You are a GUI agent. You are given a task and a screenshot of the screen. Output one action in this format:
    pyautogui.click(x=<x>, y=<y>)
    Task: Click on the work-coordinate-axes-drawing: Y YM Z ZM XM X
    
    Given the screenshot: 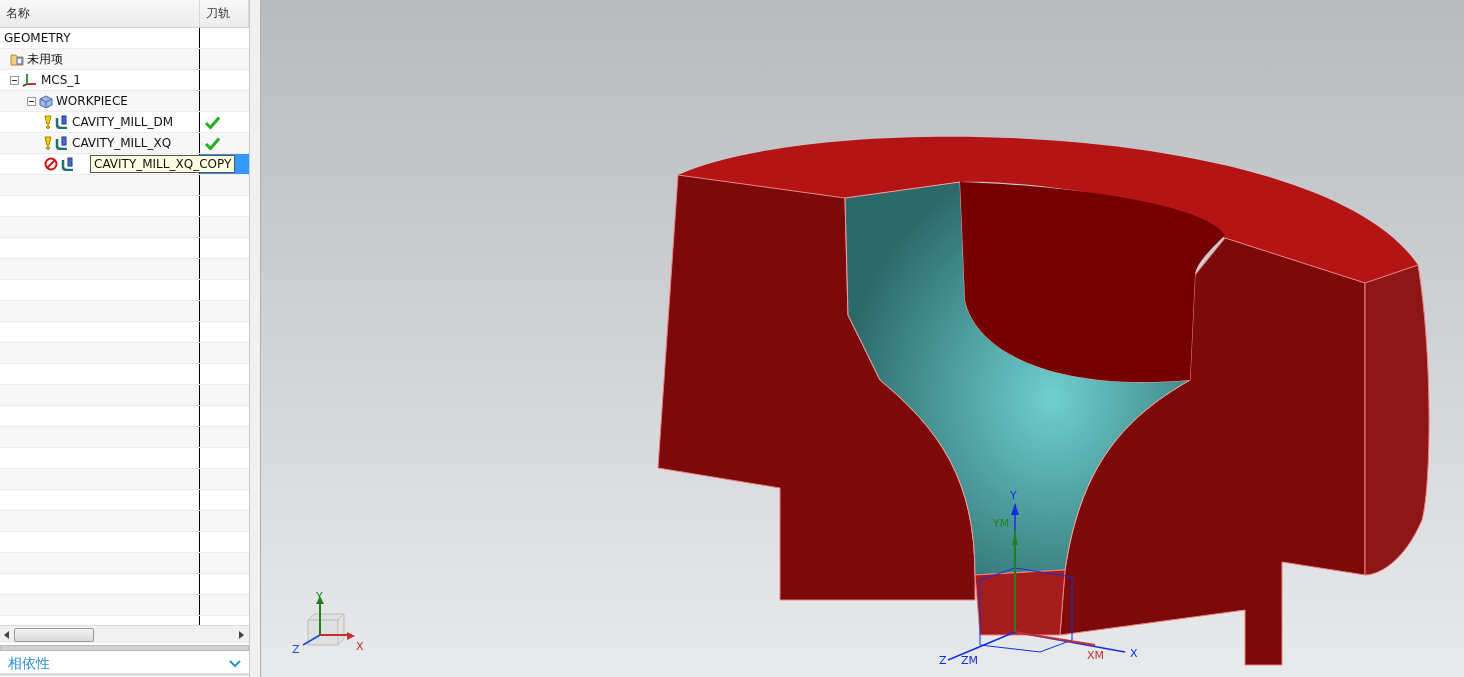 What is the action you would take?
    pyautogui.click(x=1038, y=578)
    